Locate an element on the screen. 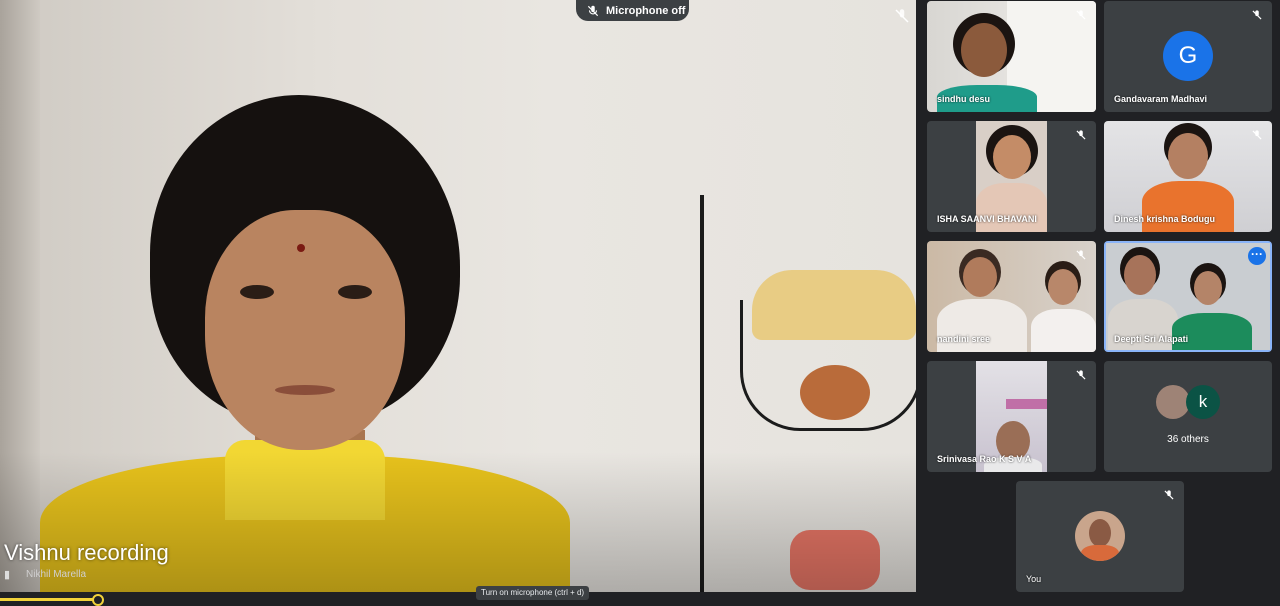 Image resolution: width=1280 pixels, height=606 pixels. participant-name: Srinivasa Rao K S V A is located at coordinates (984, 459).